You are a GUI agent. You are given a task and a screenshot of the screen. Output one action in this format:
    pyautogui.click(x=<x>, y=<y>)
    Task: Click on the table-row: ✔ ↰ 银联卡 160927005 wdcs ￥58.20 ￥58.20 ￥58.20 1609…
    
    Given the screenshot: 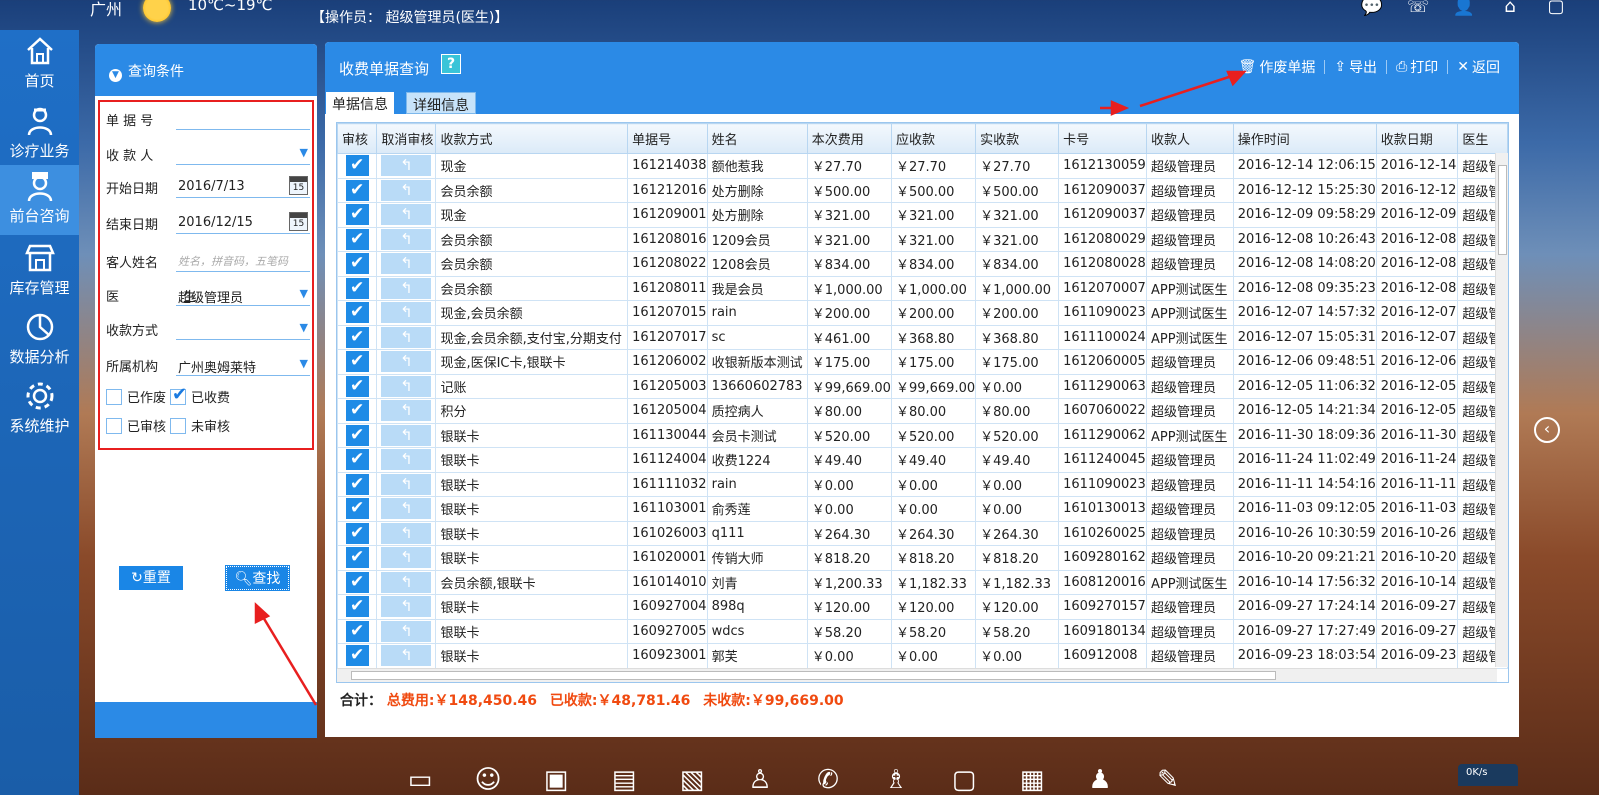 What is the action you would take?
    pyautogui.click(x=922, y=631)
    